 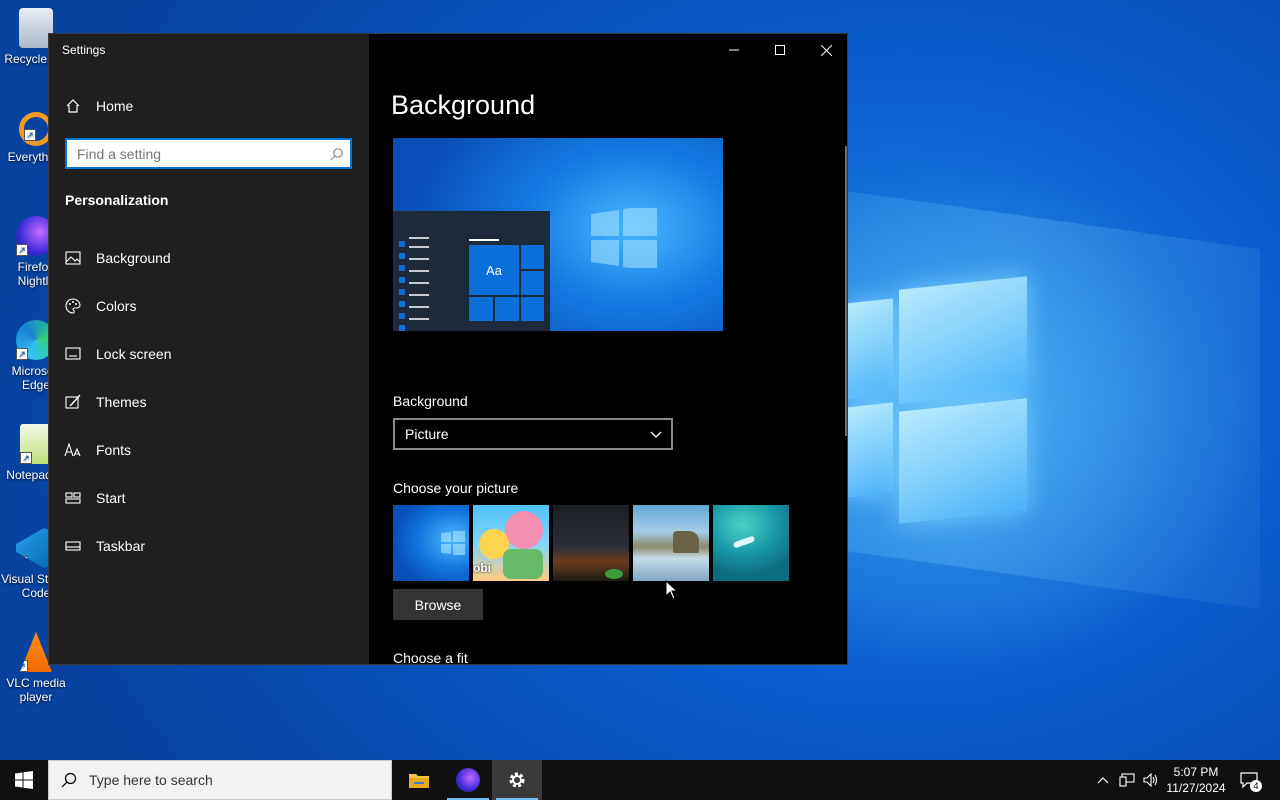 What do you see at coordinates (614, 574) in the screenshot?
I see `night-sky-foliage` at bounding box center [614, 574].